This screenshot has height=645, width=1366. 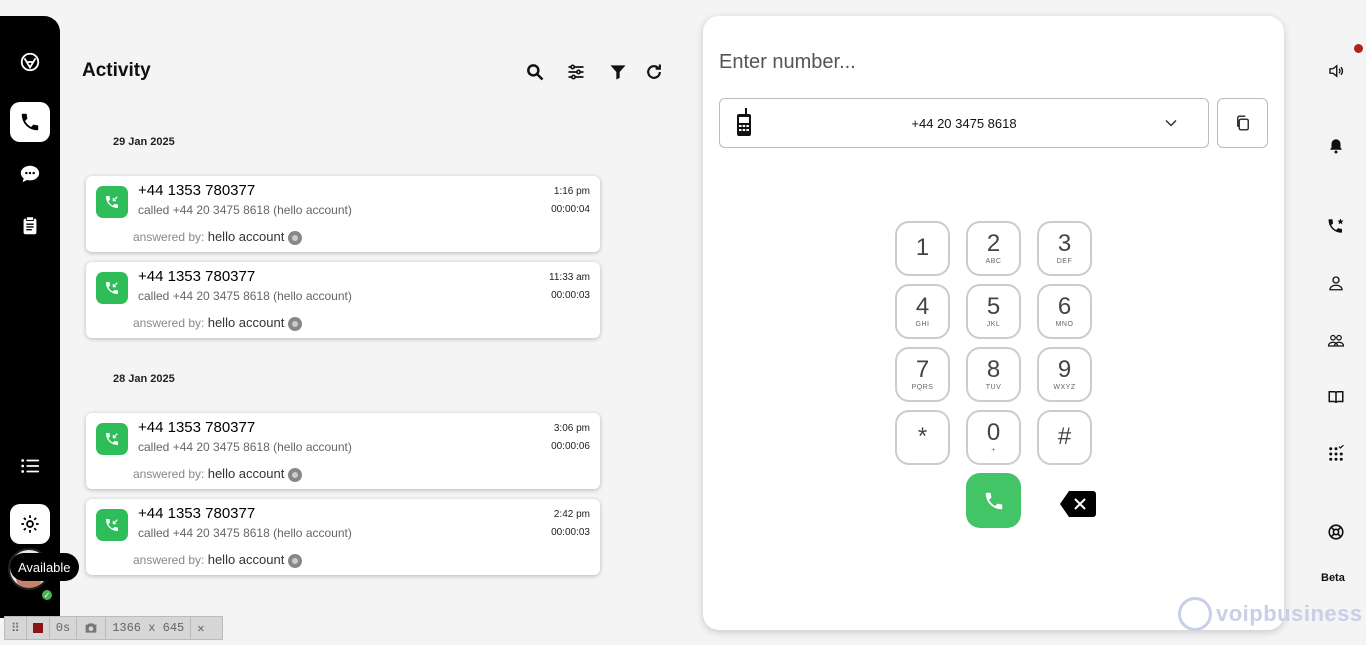 I want to click on call-duration: 00:00:04, so click(x=570, y=209).